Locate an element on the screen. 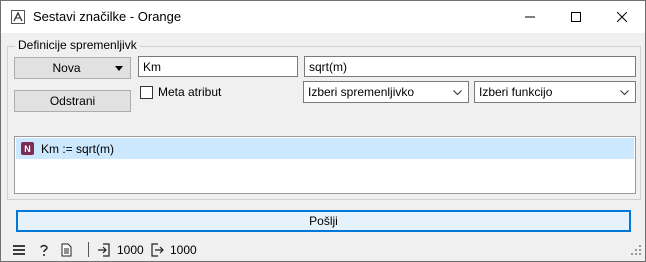 The height and width of the screenshot is (262, 646). minimize-icon is located at coordinates (530, 17).